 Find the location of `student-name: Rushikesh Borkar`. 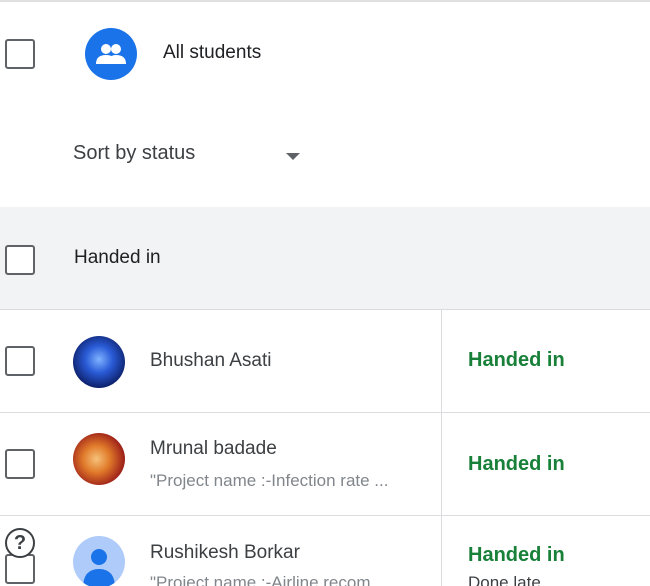

student-name: Rushikesh Borkar is located at coordinates (225, 552).